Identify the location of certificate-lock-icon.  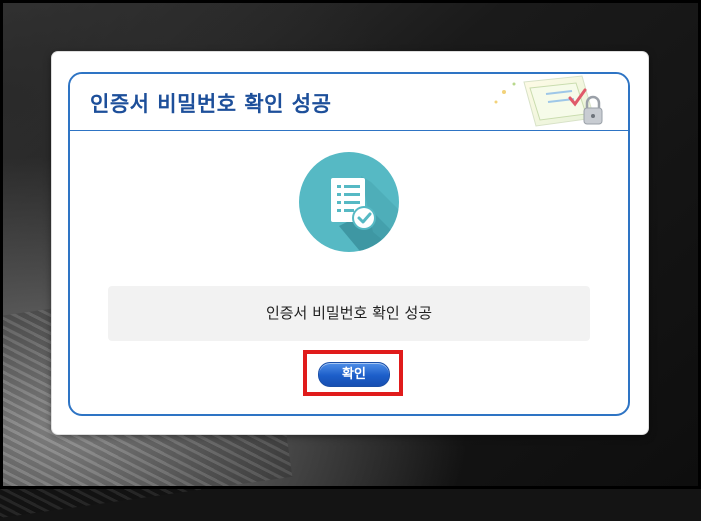
(551, 102).